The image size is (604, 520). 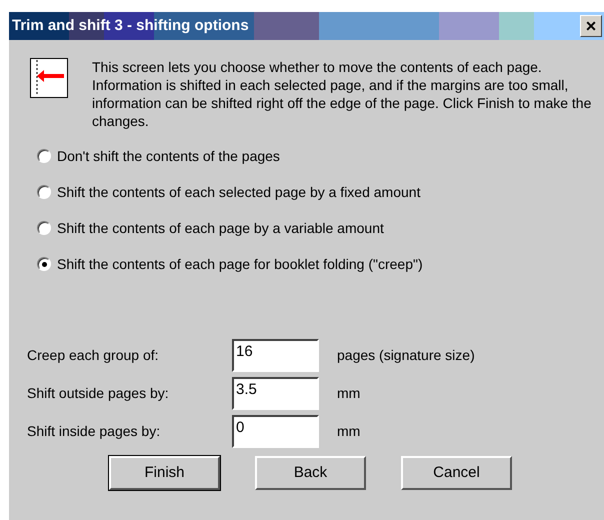 What do you see at coordinates (342, 94) in the screenshot?
I see `description-text: This screen lets you choose whether to move the contents of each page. Information is shifted in each selected page, and if the margins are too small, information can be shifted right off the edge of the page. Click Finish to make the changes.` at bounding box center [342, 94].